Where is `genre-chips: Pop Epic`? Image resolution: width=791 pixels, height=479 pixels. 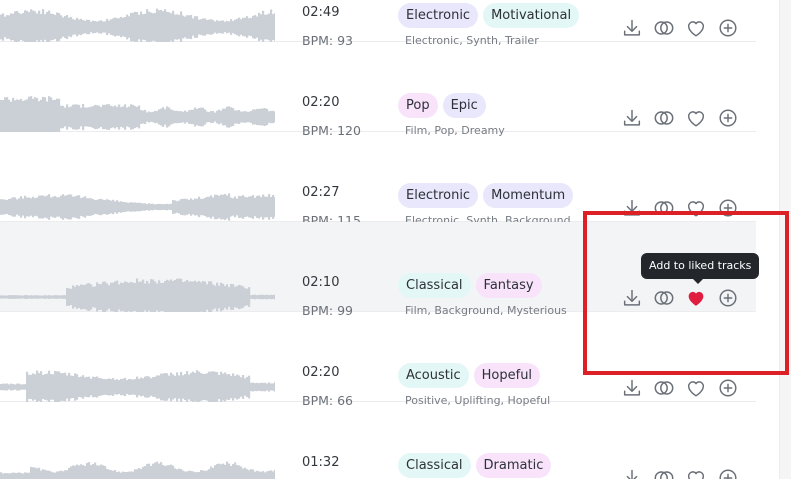 genre-chips: Pop Epic is located at coordinates (442, 105).